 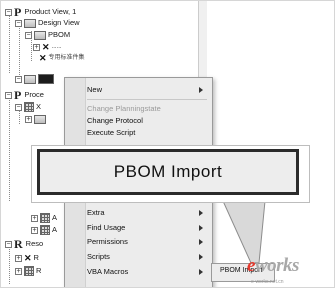 I want to click on e-works-watermark: eworks, so click(x=273, y=266).